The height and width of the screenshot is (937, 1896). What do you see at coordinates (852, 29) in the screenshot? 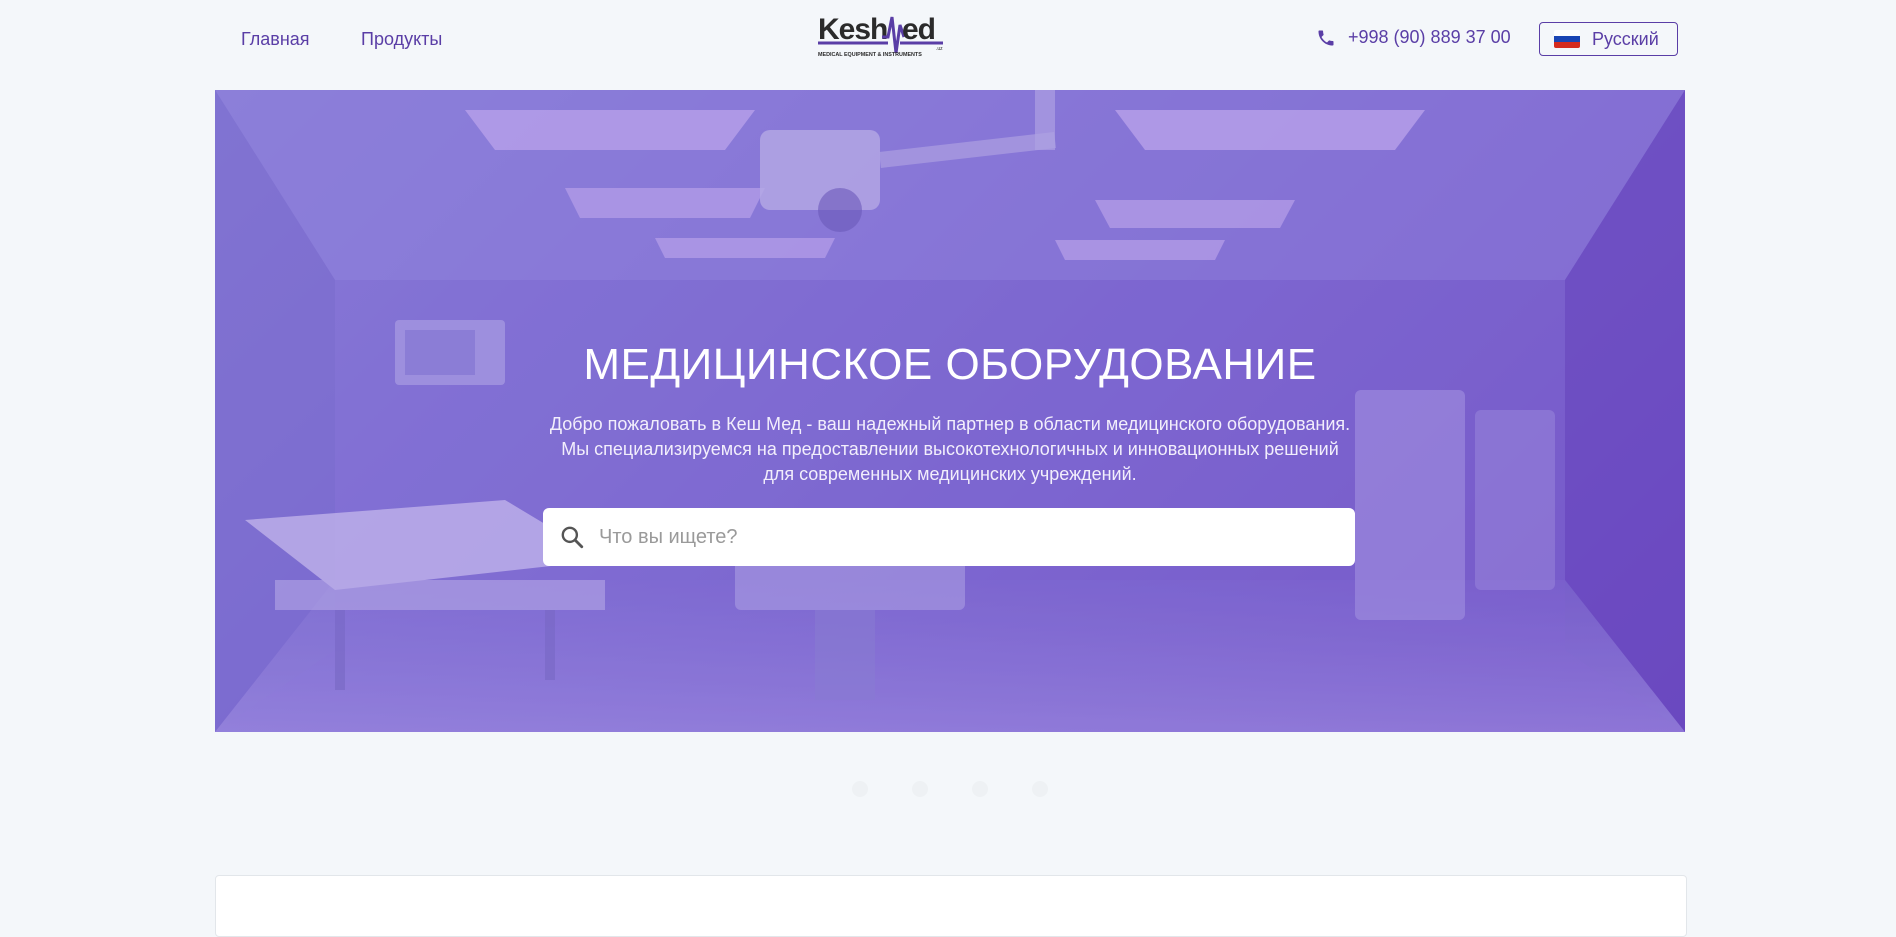
I see `svg-text: Kesh` at bounding box center [852, 29].